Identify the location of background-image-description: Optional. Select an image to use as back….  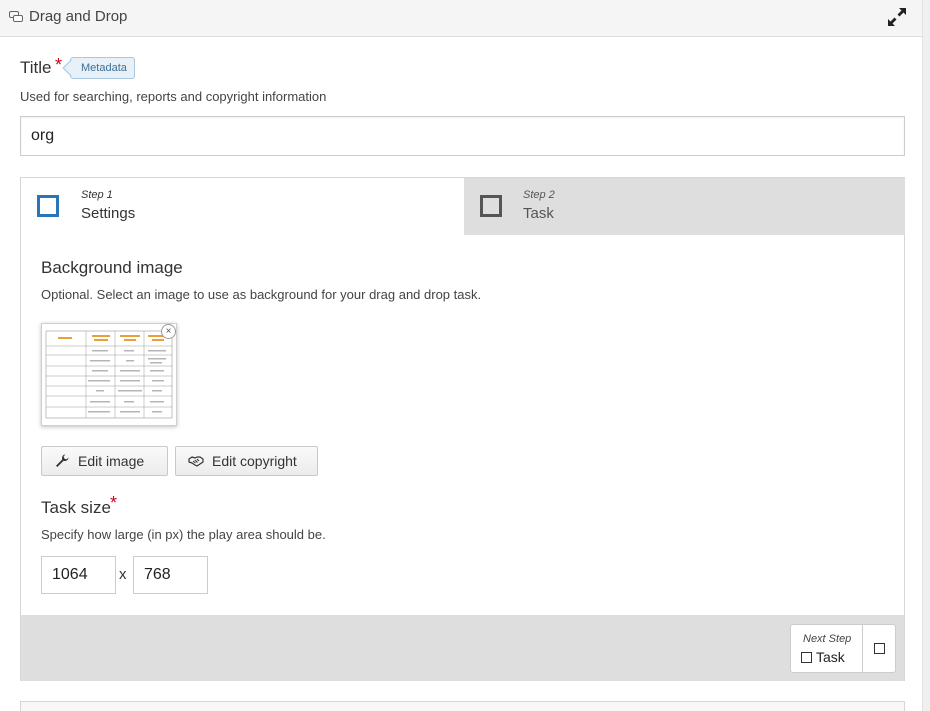
(261, 294).